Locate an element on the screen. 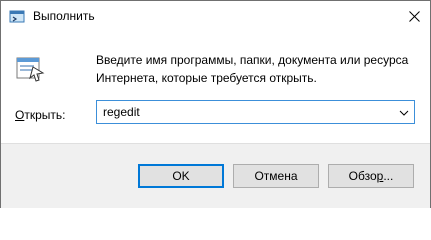  browse-label-accelerator: р is located at coordinates (380, 176).